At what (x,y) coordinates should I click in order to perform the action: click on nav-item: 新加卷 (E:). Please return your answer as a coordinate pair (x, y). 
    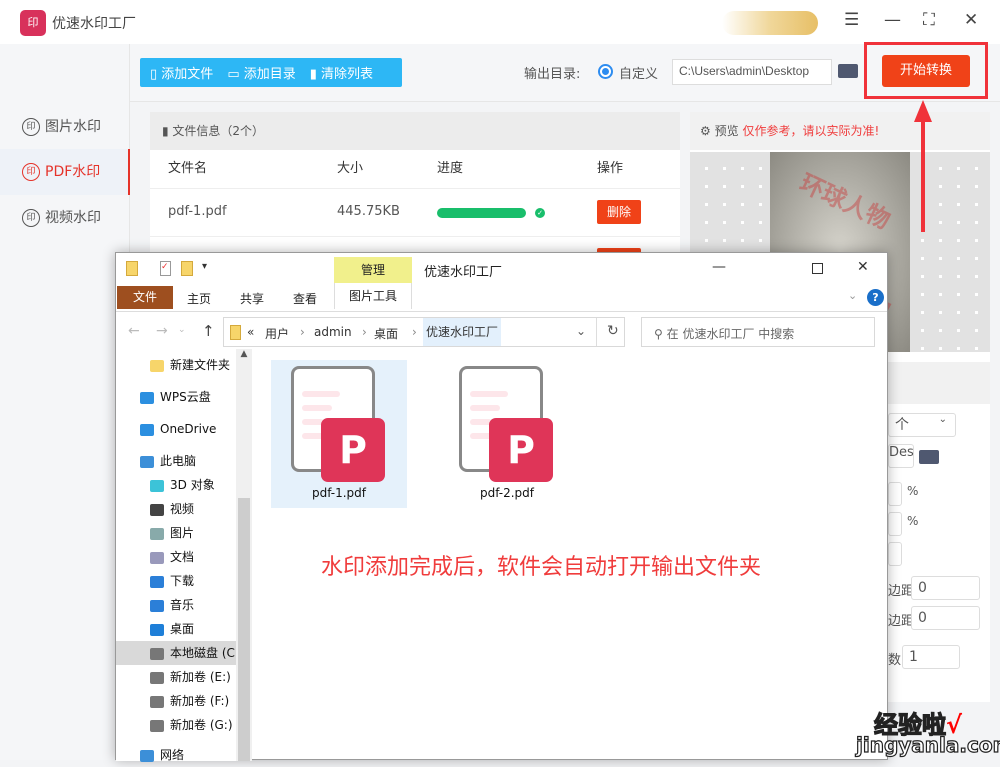
    Looking at the image, I should click on (176, 677).